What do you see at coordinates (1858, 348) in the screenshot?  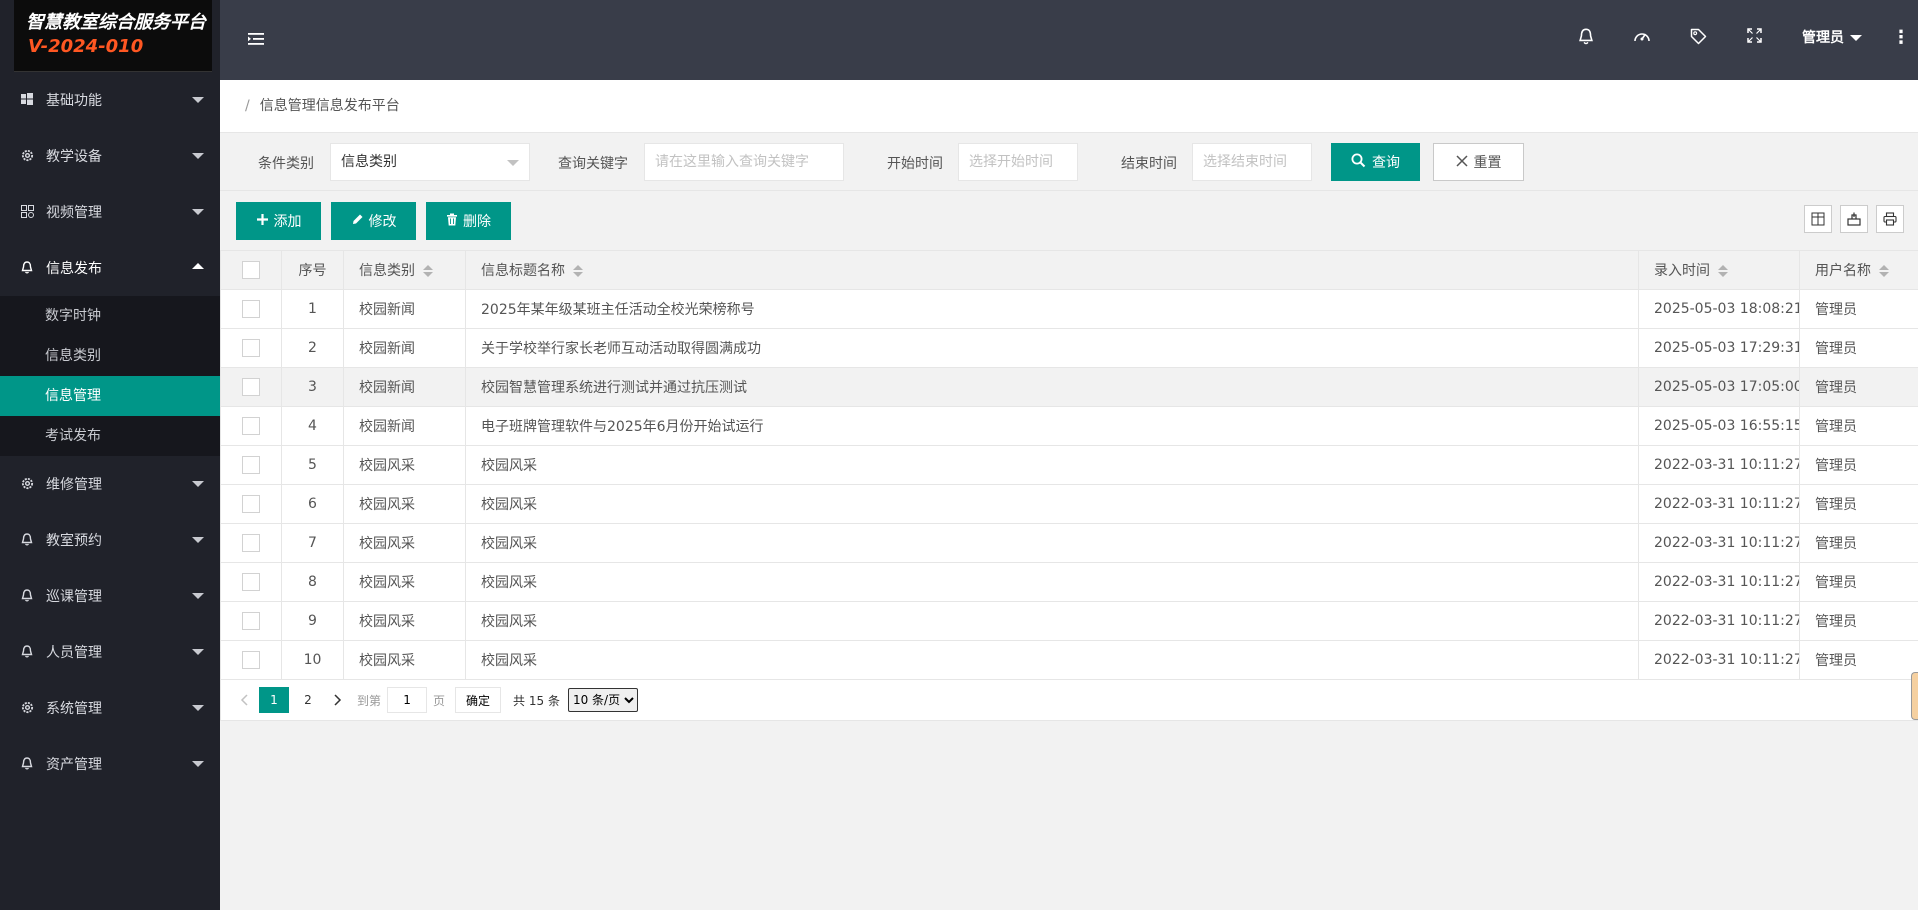 I see `cell-user: 管理员` at bounding box center [1858, 348].